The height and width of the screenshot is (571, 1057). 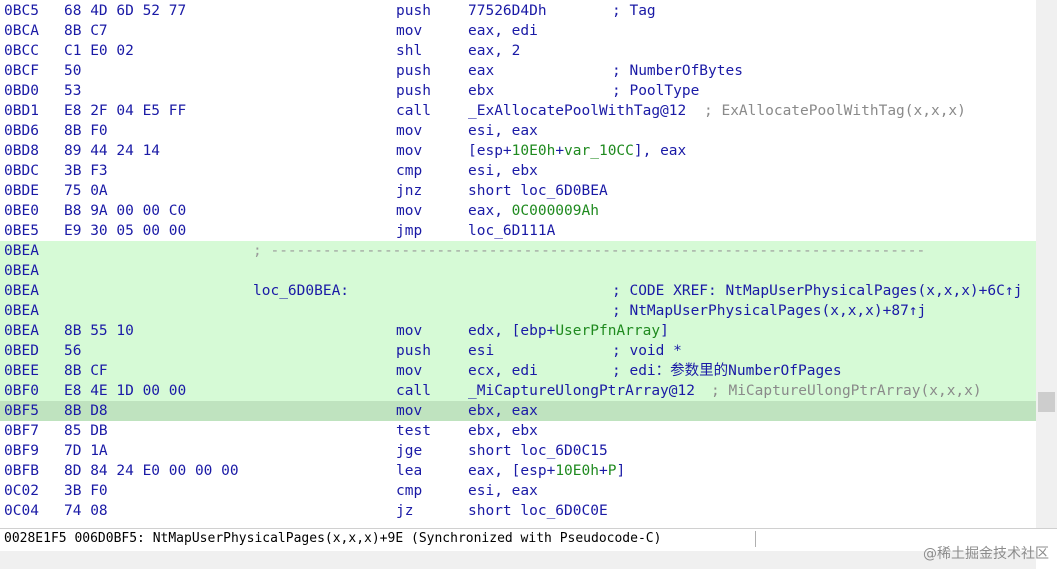 What do you see at coordinates (405, 511) in the screenshot?
I see `row-mnemonic: jz` at bounding box center [405, 511].